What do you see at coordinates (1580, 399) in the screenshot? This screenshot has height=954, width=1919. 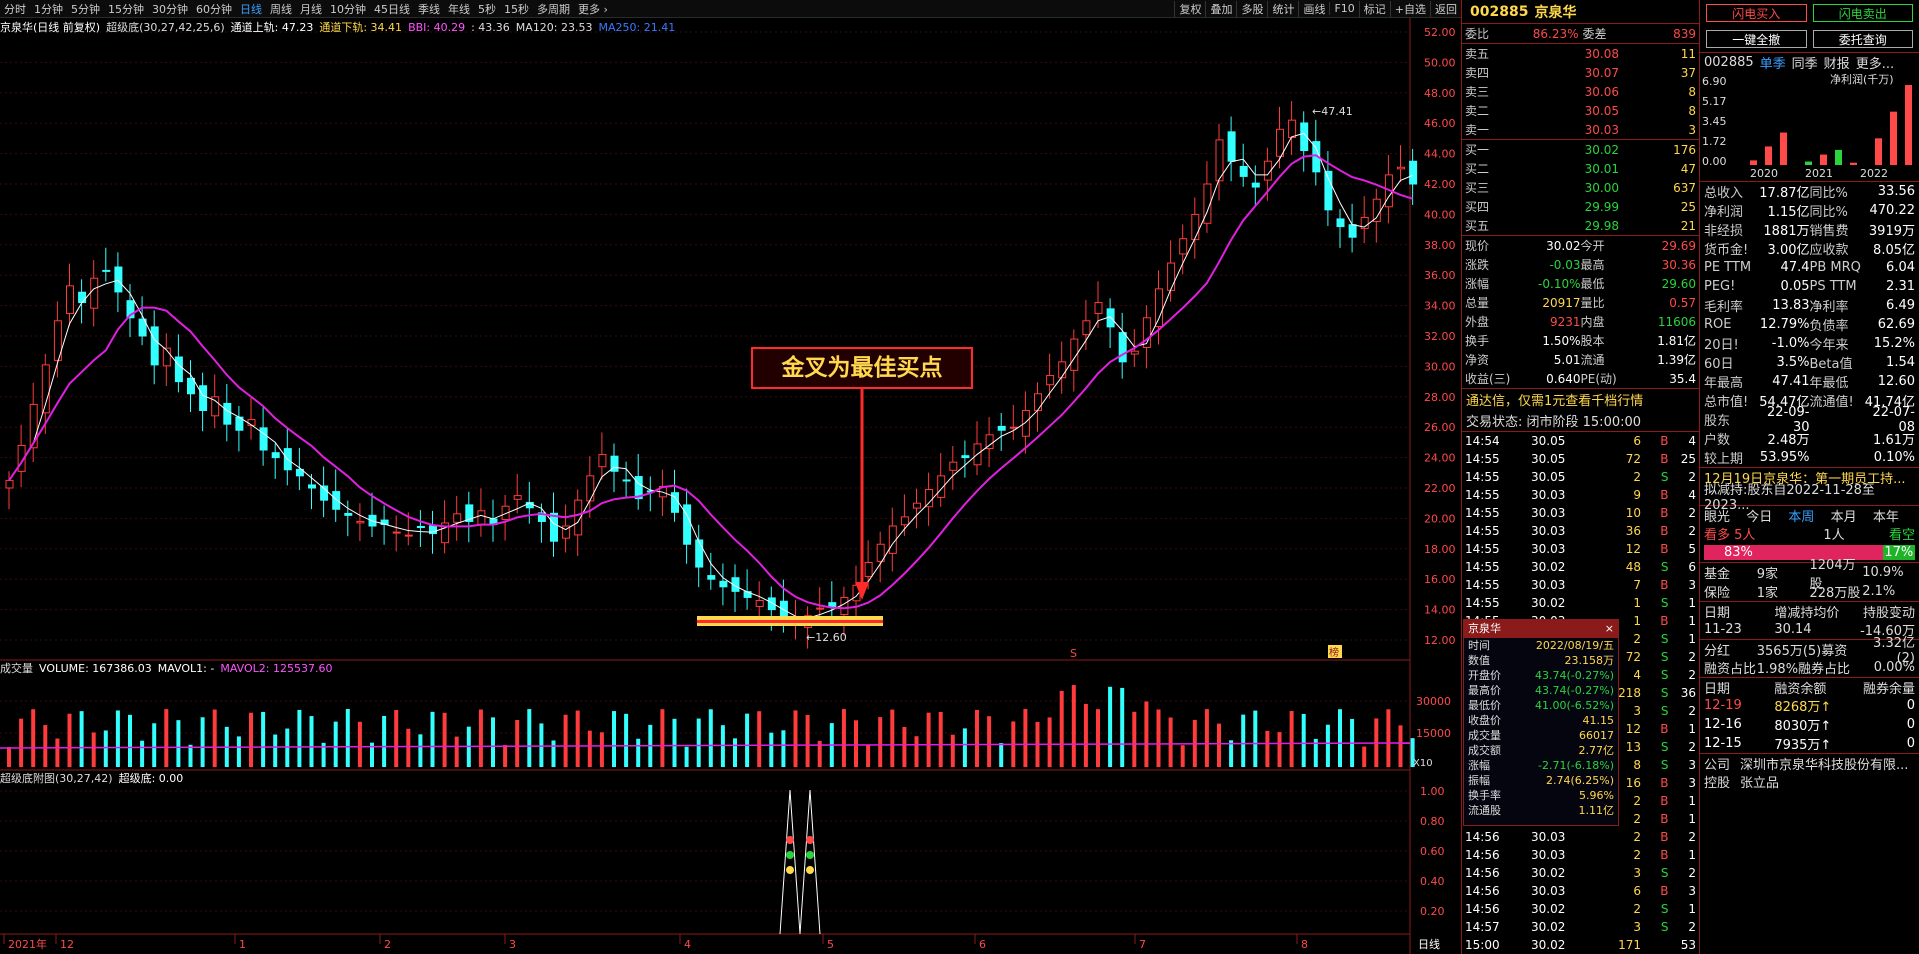 I see `level2-notice: 通达信，仅需1元查看千档行情` at bounding box center [1580, 399].